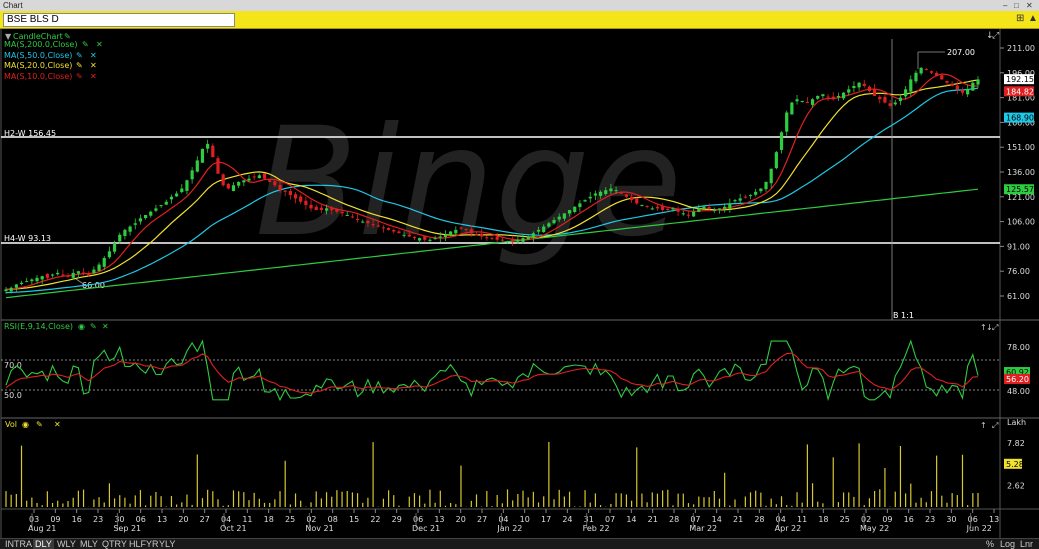 Image resolution: width=1039 pixels, height=549 pixels. What do you see at coordinates (98, 519) in the screenshot?
I see `date-tick-label: 23` at bounding box center [98, 519].